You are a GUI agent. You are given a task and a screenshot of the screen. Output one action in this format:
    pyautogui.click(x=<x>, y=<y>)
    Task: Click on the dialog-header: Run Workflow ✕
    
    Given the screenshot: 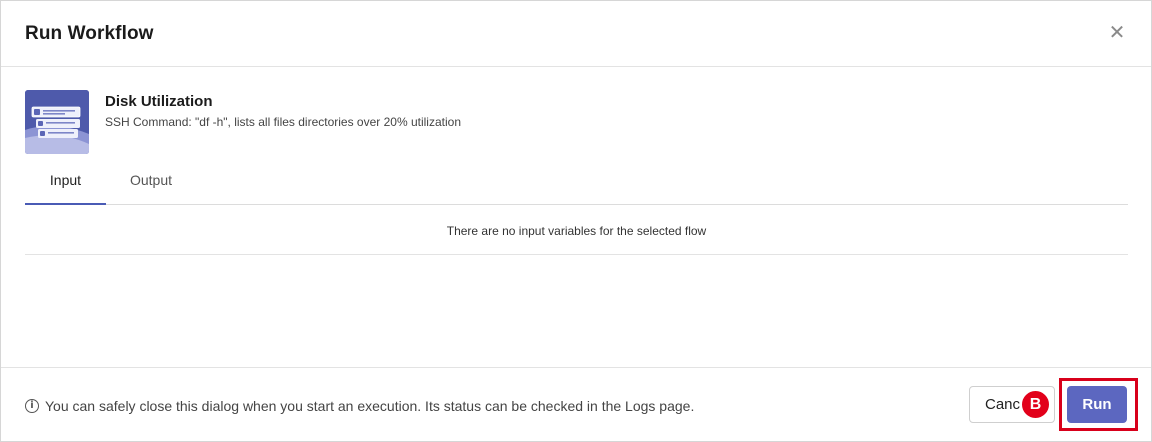 What is the action you would take?
    pyautogui.click(x=576, y=34)
    